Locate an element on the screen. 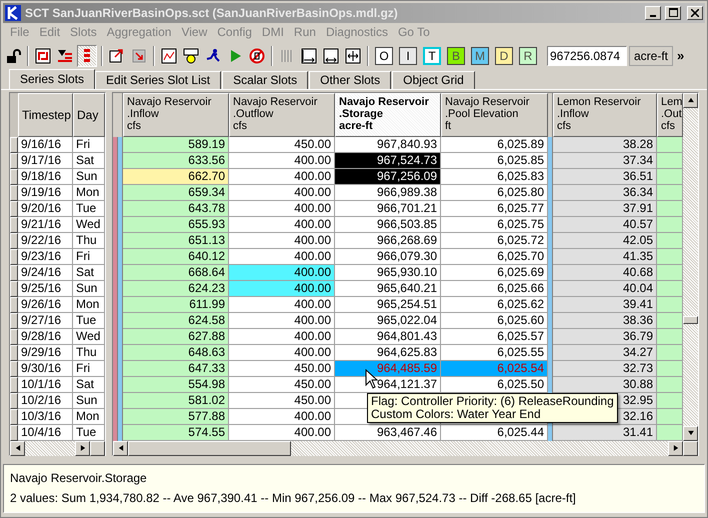  table-cell: 36.51 is located at coordinates (605, 176).